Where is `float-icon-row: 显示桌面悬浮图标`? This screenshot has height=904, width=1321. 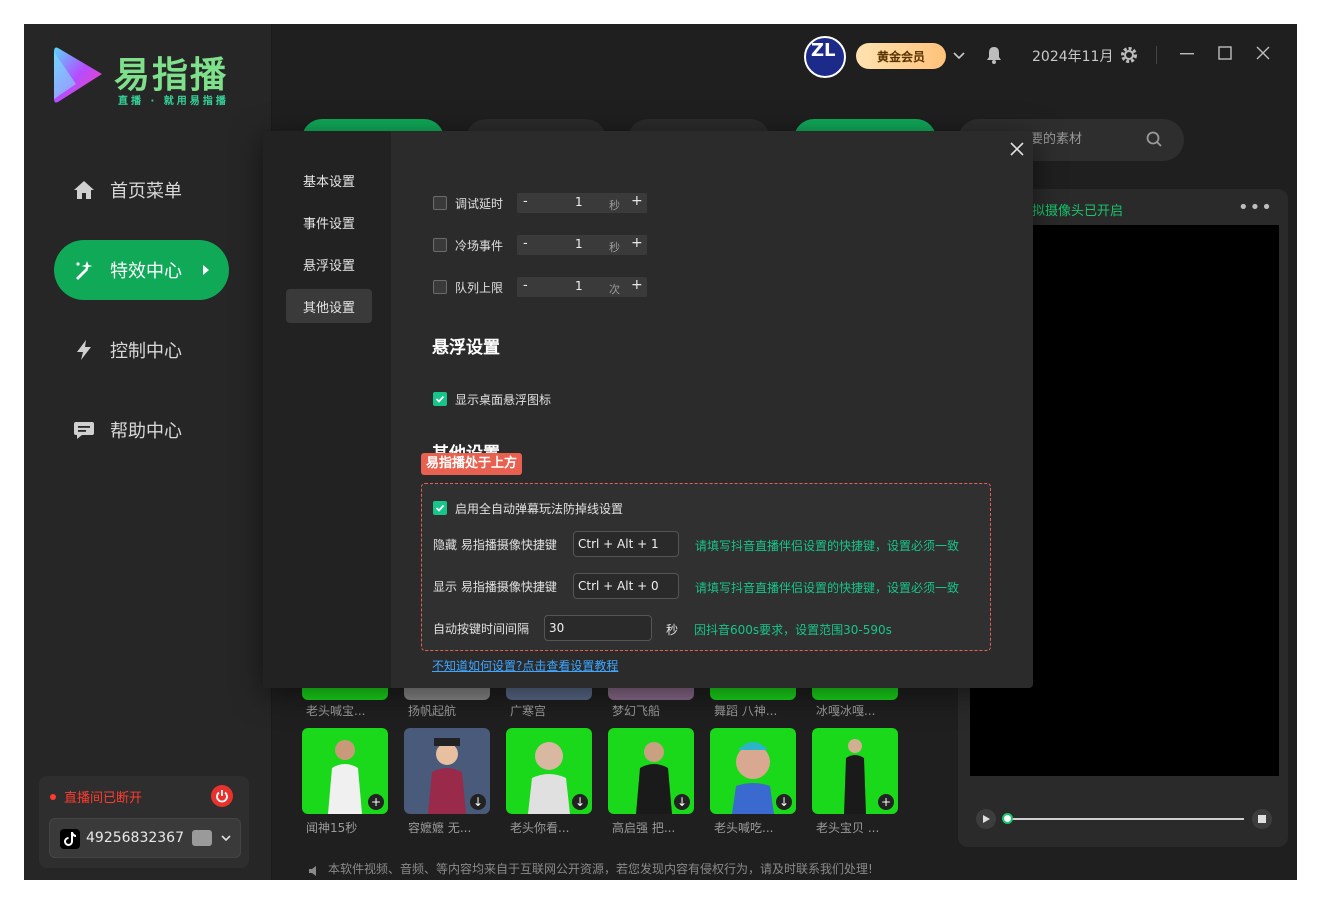 float-icon-row: 显示桌面悬浮图标 is located at coordinates (492, 399).